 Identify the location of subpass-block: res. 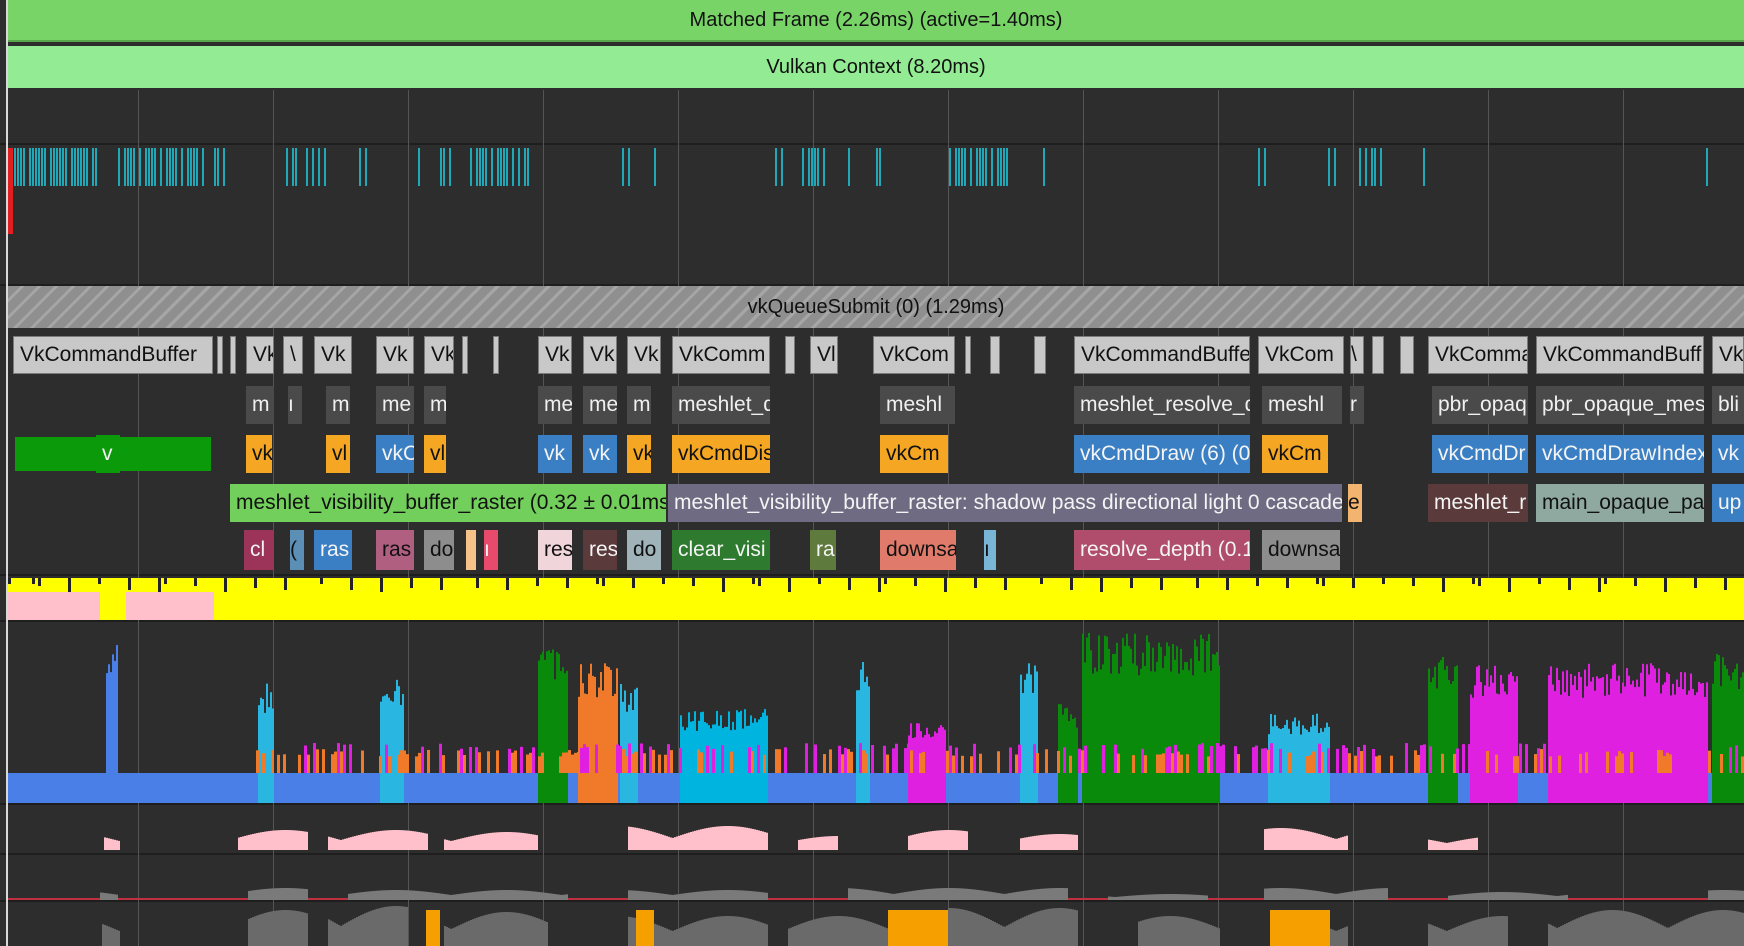
(600, 550).